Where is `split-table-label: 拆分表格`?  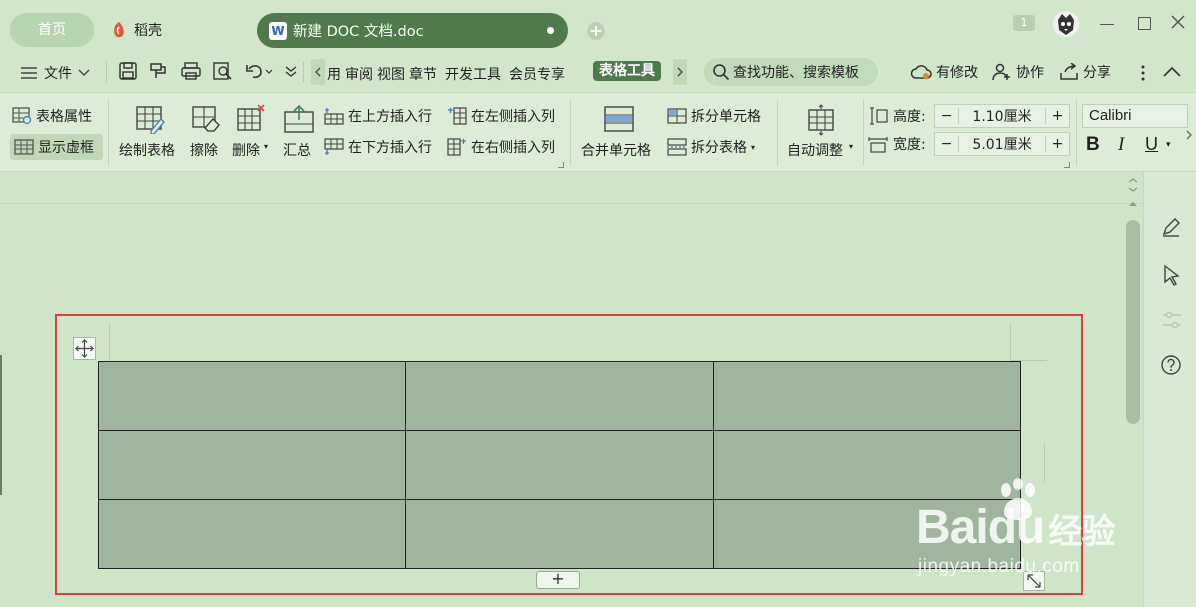
split-table-label: 拆分表格 is located at coordinates (719, 148).